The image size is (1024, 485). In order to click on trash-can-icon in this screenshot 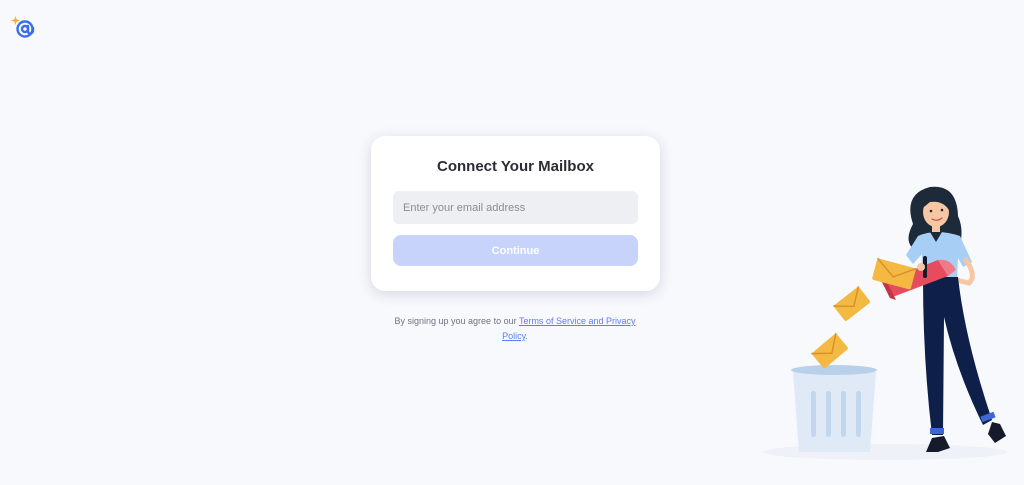, I will do `click(834, 408)`.